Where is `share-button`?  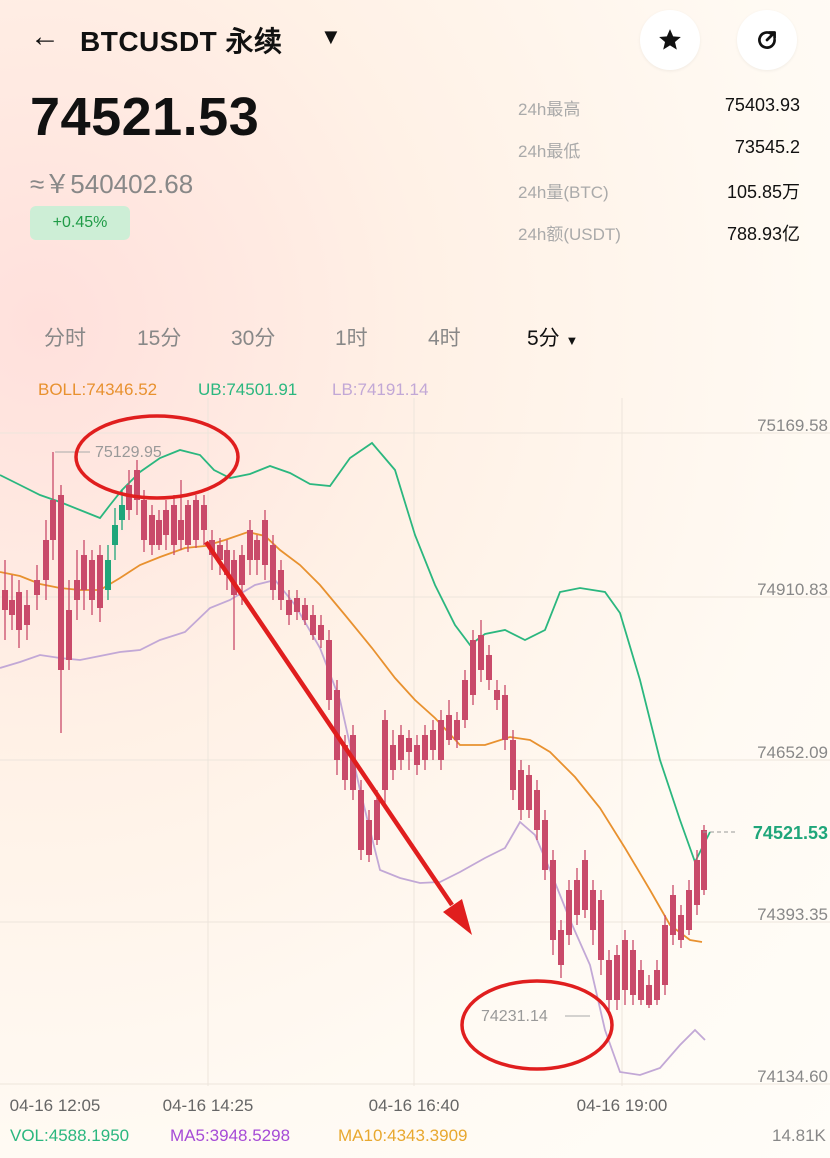
share-button is located at coordinates (767, 40).